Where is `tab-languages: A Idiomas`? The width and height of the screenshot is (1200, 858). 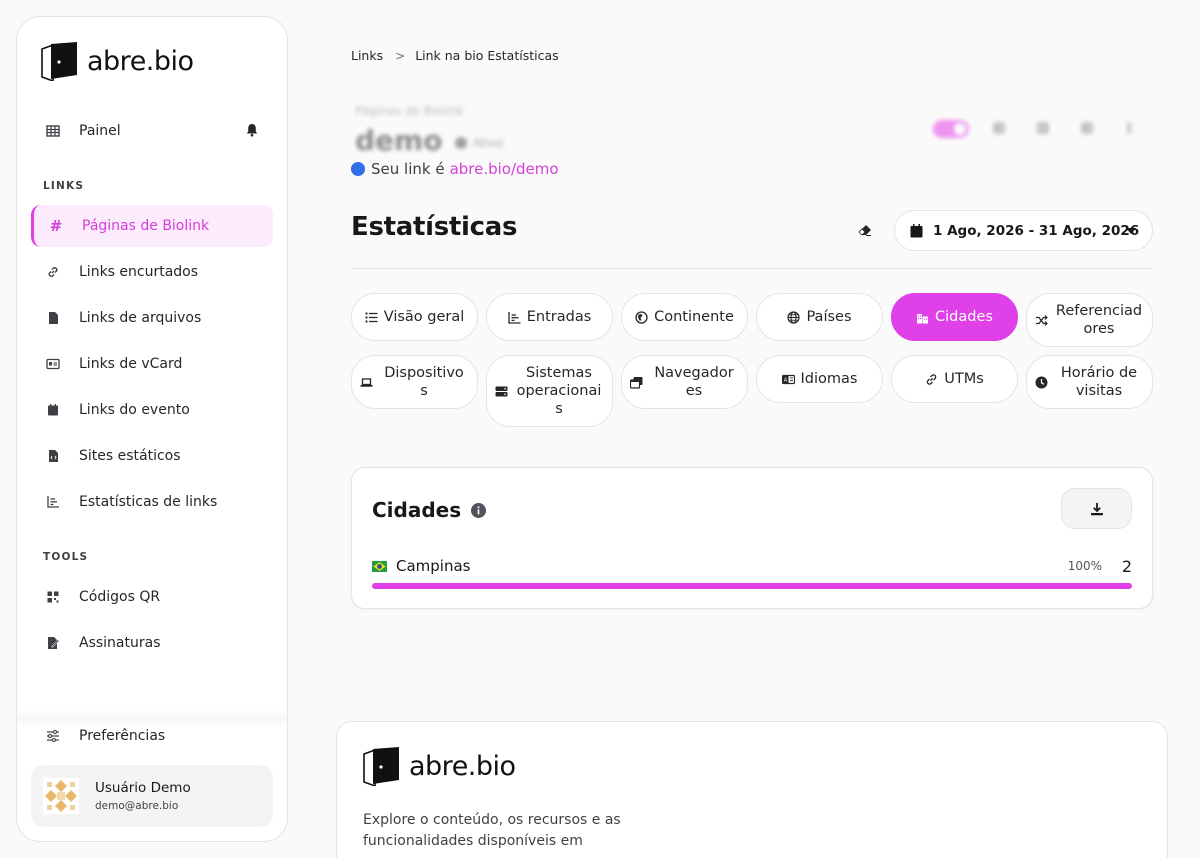
tab-languages: A Idiomas is located at coordinates (819, 379).